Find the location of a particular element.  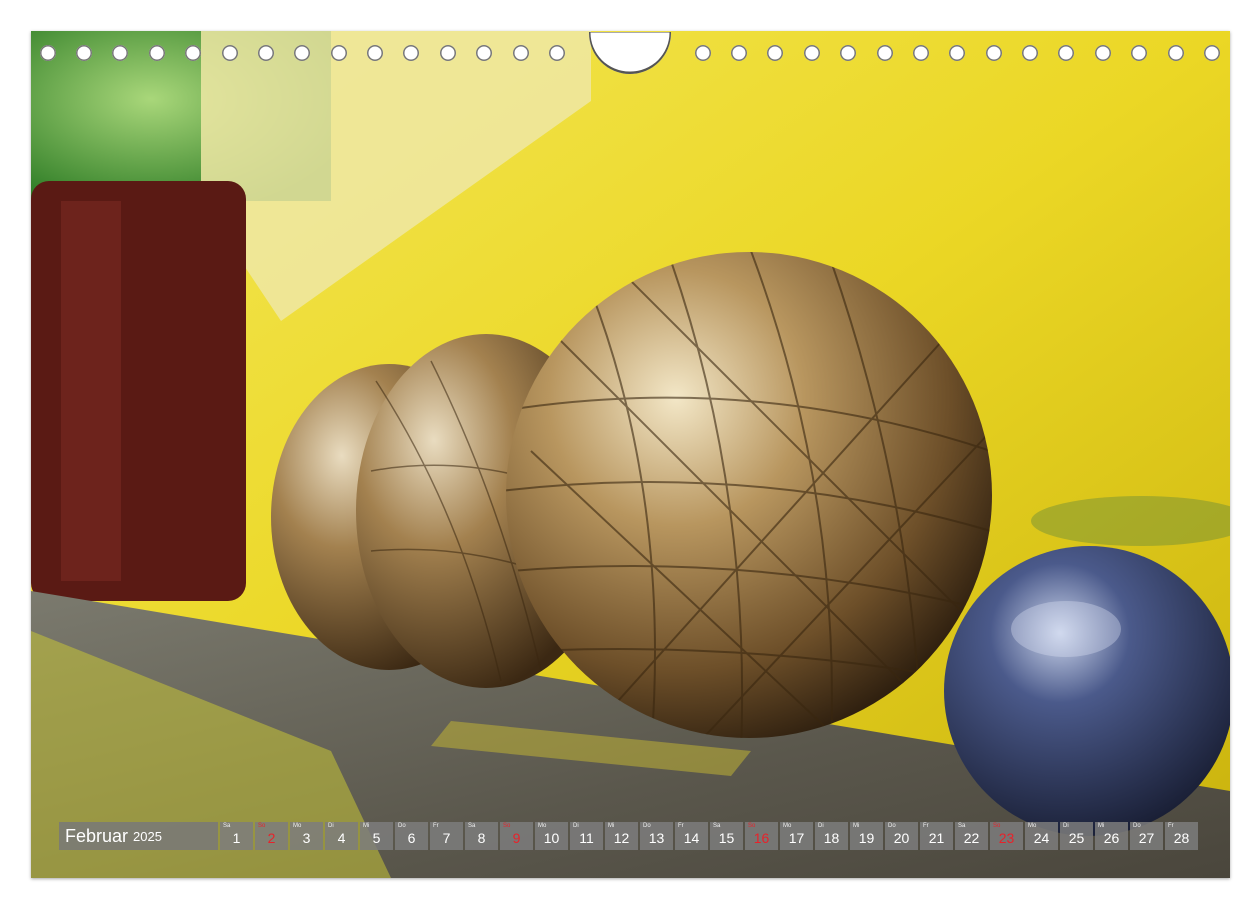

day-cell: Fr 21 is located at coordinates (936, 836).